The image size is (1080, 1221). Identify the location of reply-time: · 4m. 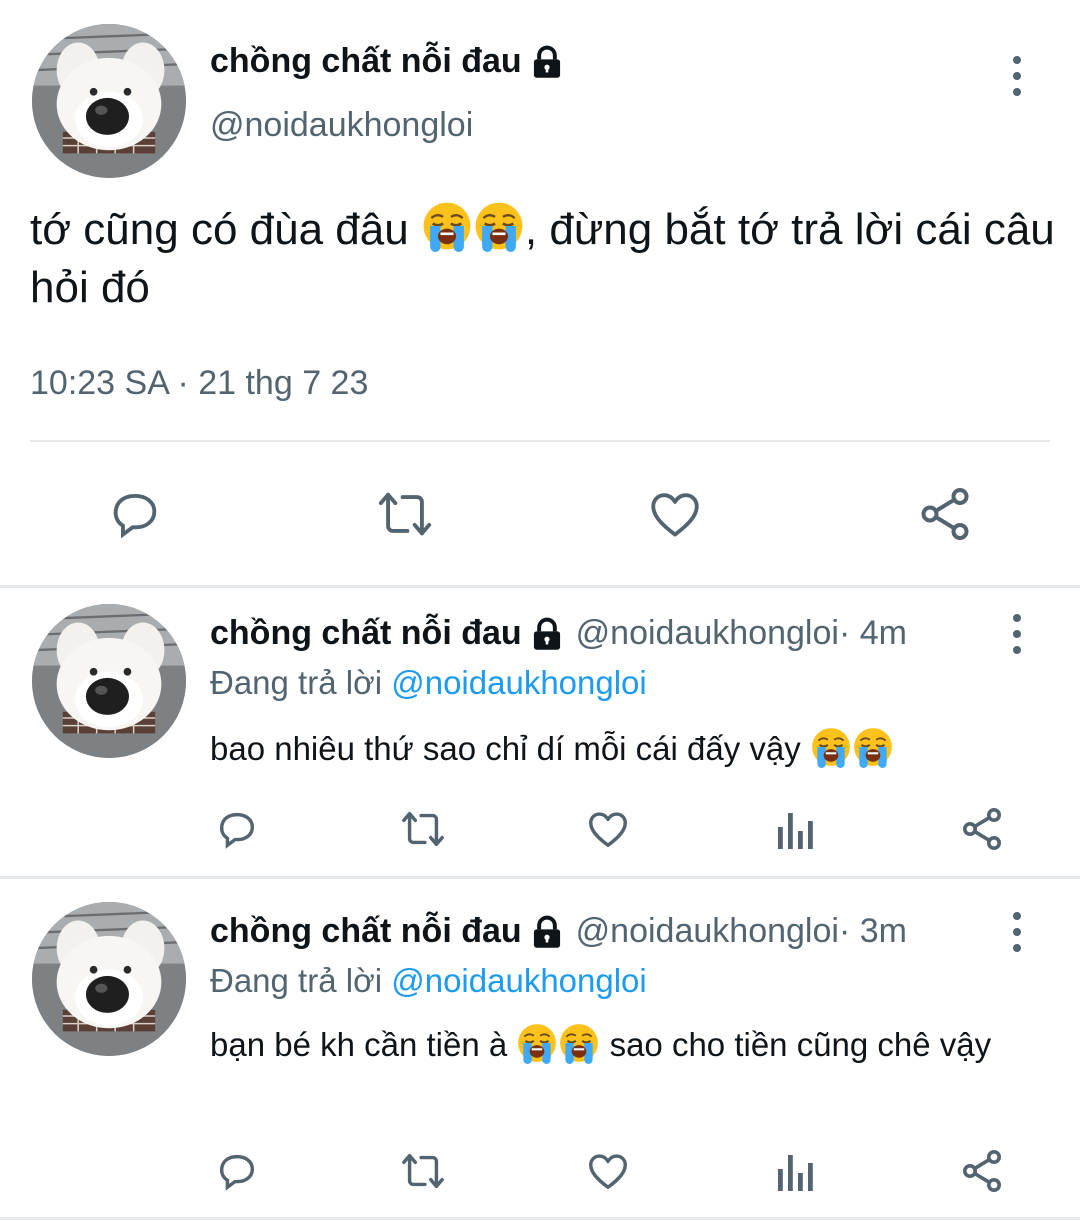
(873, 633).